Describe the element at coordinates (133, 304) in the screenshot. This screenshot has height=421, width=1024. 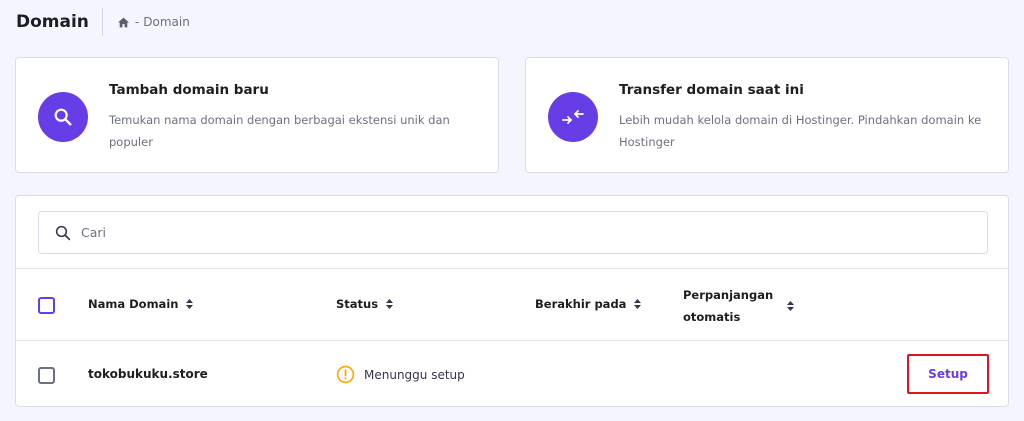
I see `column-label: Nama Domain` at that location.